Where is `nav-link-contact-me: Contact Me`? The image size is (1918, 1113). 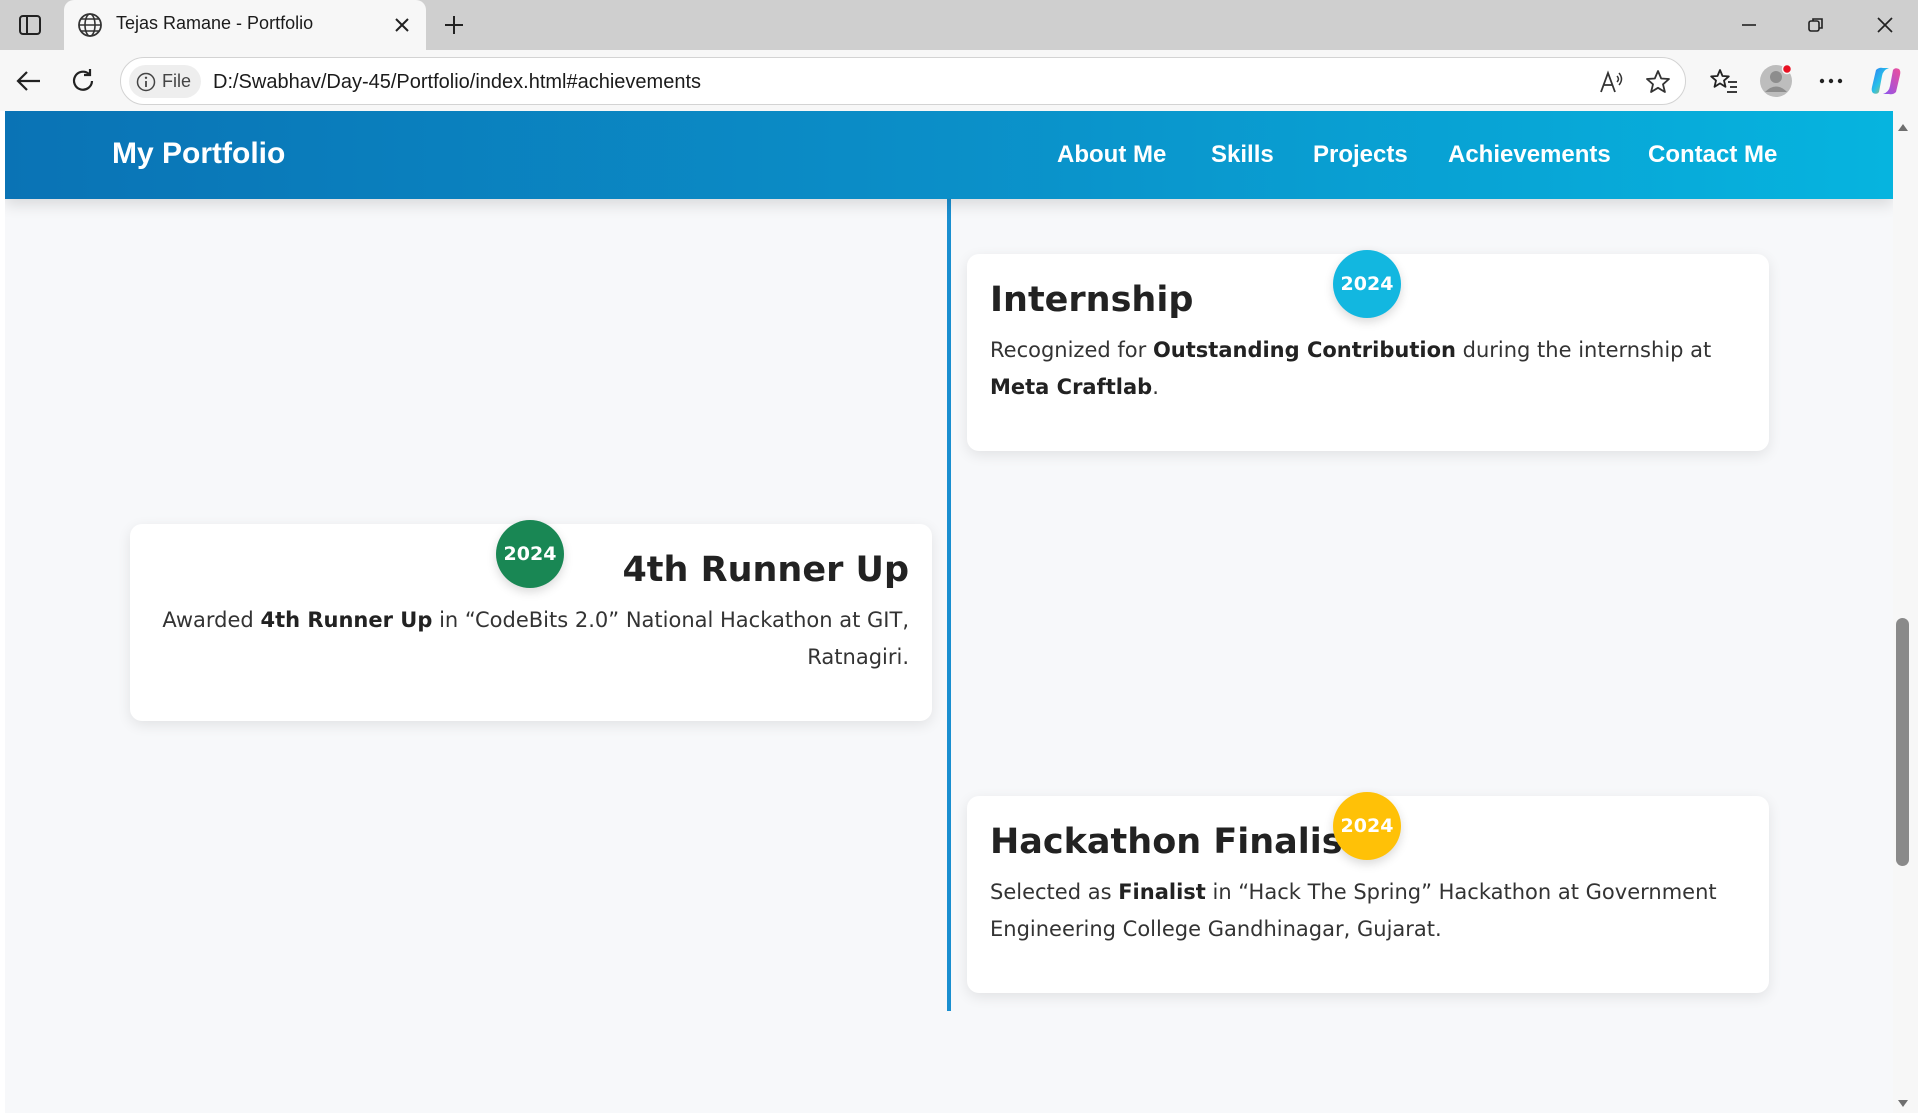
nav-link-contact-me: Contact Me is located at coordinates (1712, 155).